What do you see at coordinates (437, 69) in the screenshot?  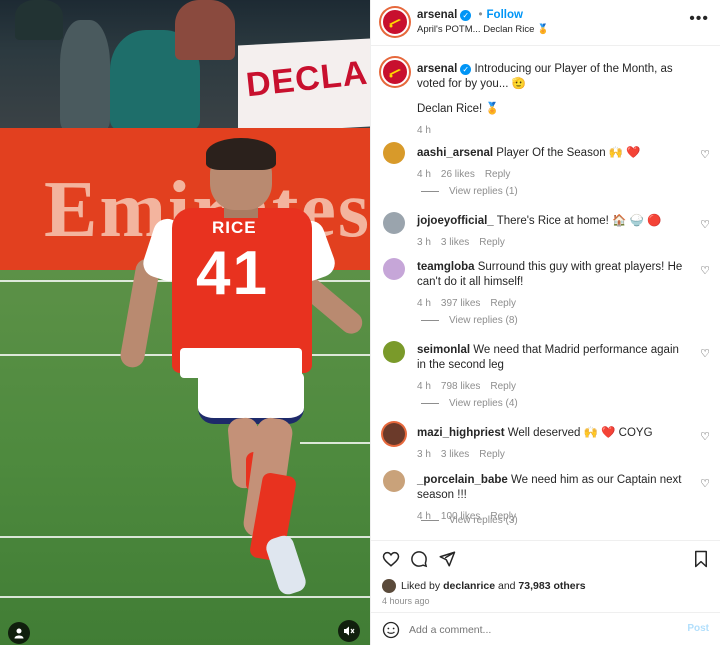 I see `caption-username: arsenal` at bounding box center [437, 69].